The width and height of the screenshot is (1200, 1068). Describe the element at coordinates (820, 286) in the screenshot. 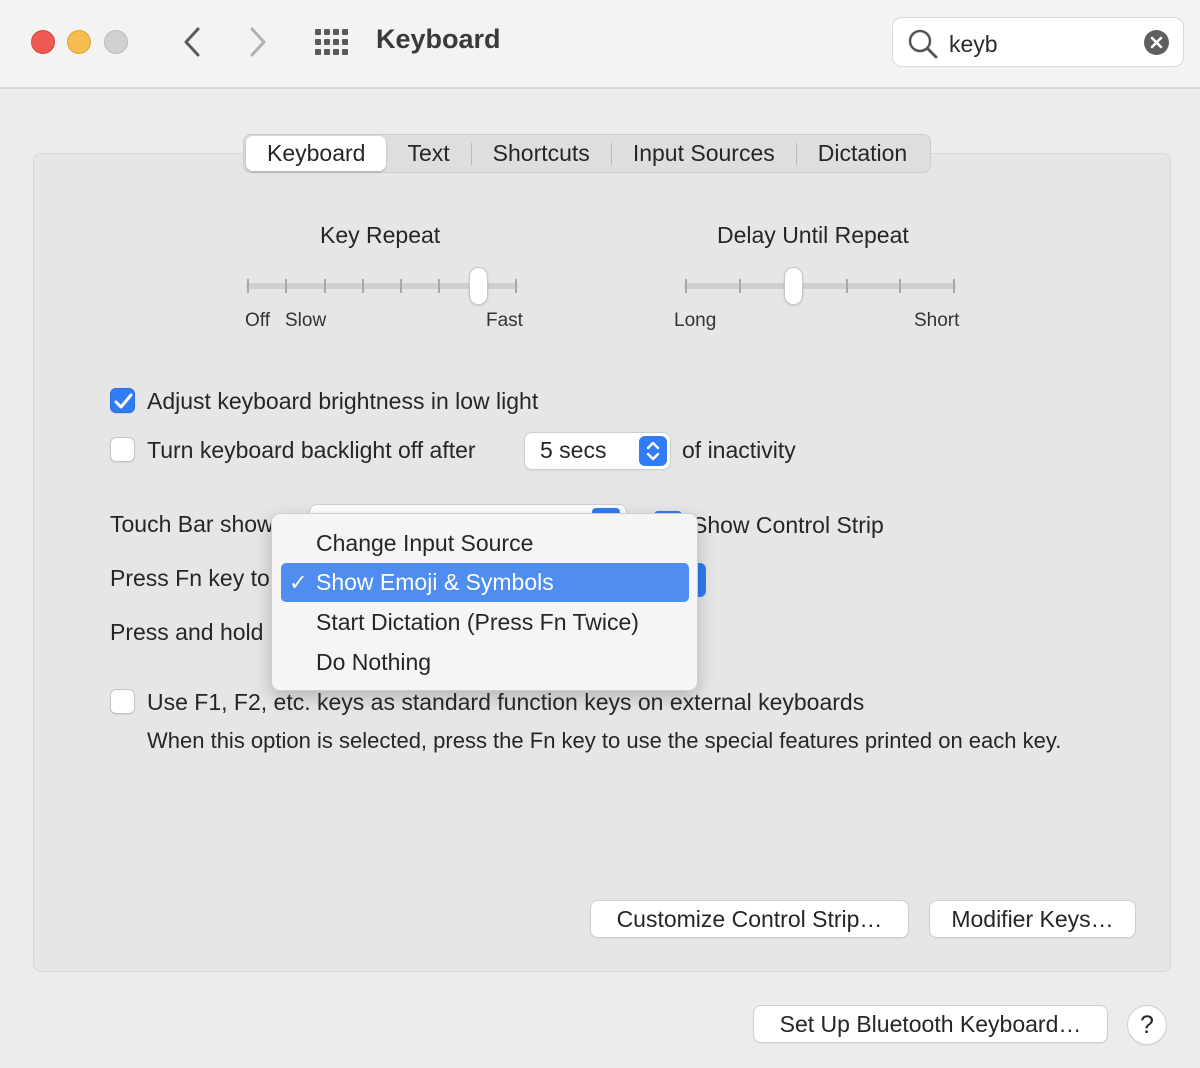

I see `delay-until-repeat-track` at that location.